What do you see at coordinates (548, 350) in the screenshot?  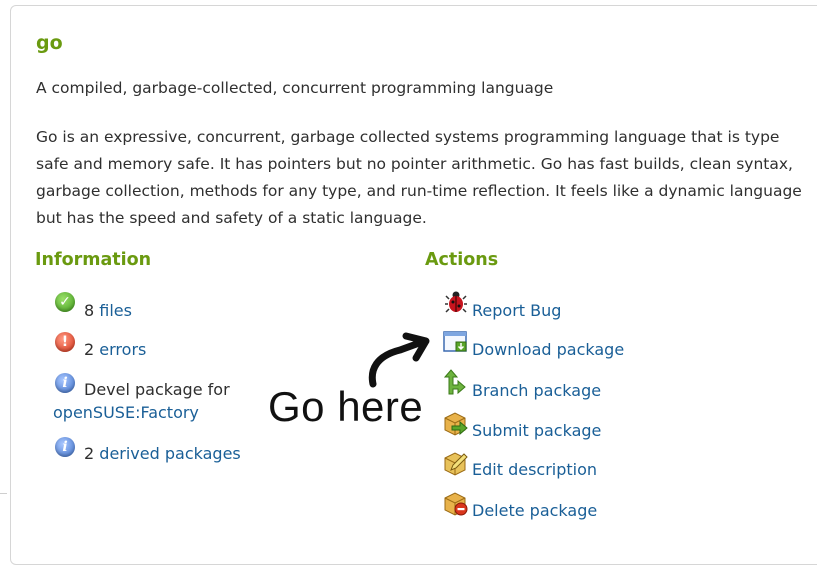 I see `download-package-link: Download package` at bounding box center [548, 350].